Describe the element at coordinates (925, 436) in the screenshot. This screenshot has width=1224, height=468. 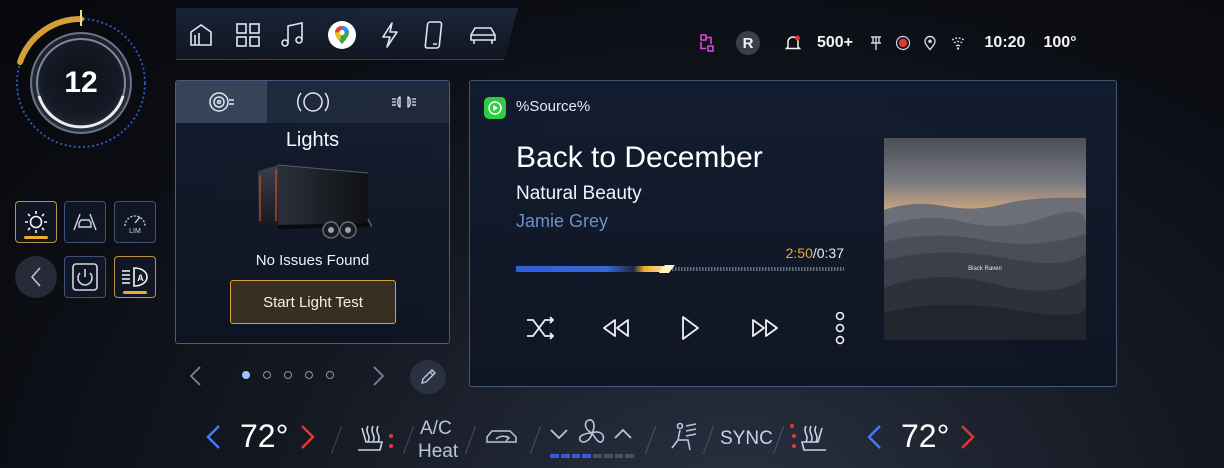
I see `passenger-temperature: 72°` at that location.